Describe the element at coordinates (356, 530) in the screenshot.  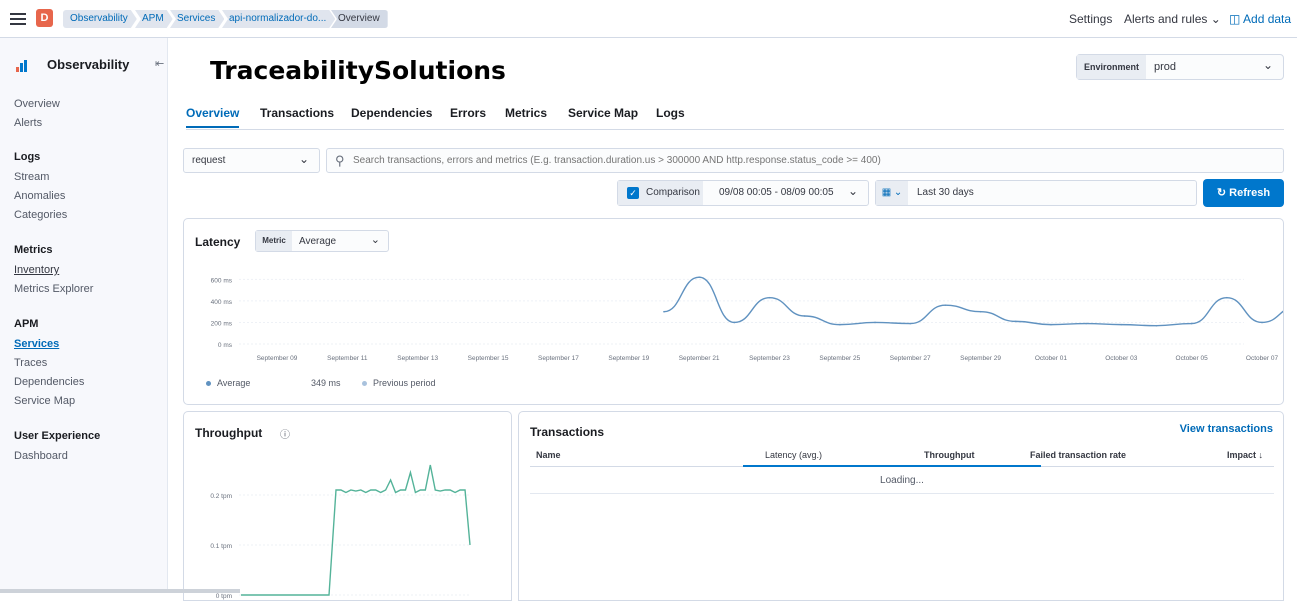
I see `throughput-series-line` at that location.